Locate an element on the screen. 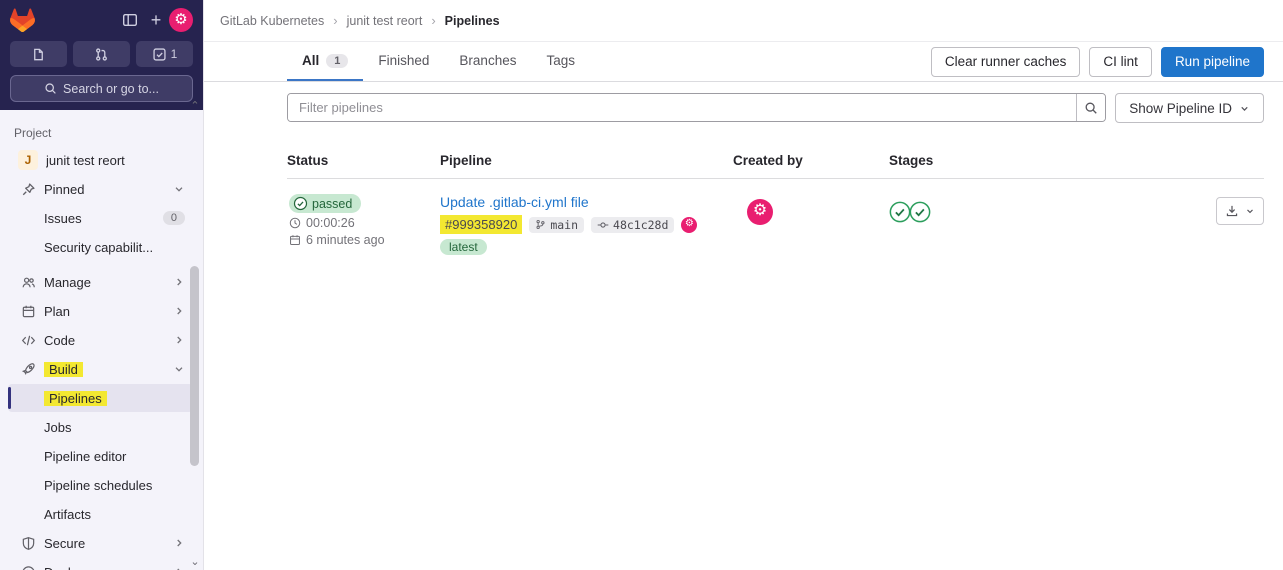  sidebar-item-secure: Secure is located at coordinates (100, 543).